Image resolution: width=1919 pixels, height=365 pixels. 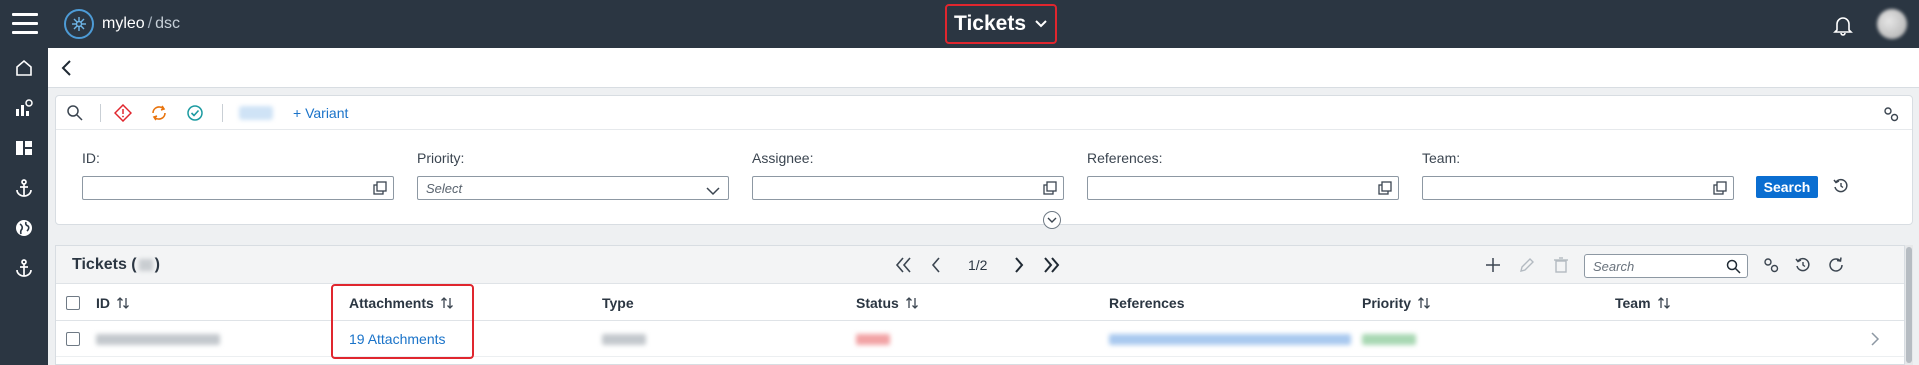 I want to click on brand-sub: dsc, so click(x=168, y=23).